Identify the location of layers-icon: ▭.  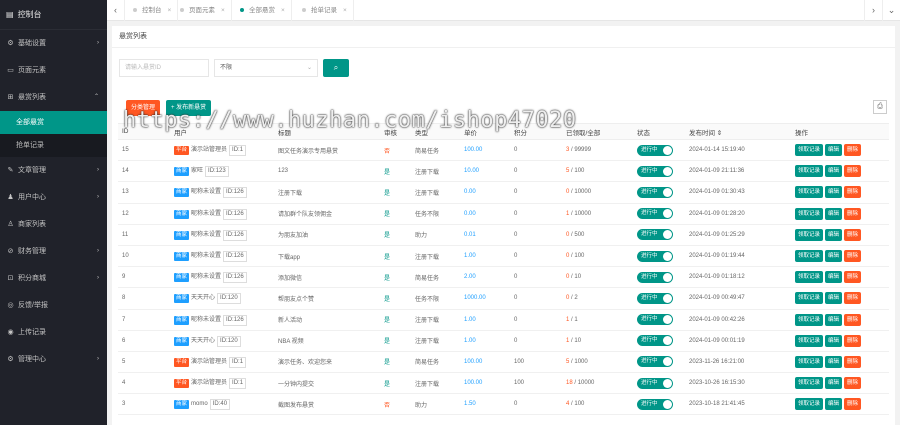
(10, 70).